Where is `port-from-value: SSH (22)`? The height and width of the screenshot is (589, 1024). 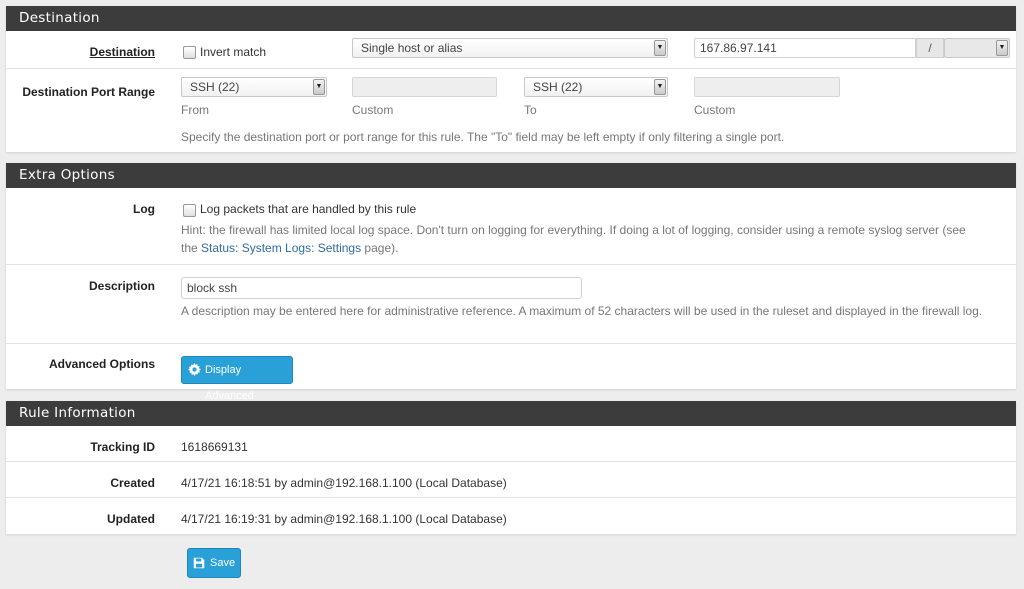 port-from-value: SSH (22) is located at coordinates (215, 87).